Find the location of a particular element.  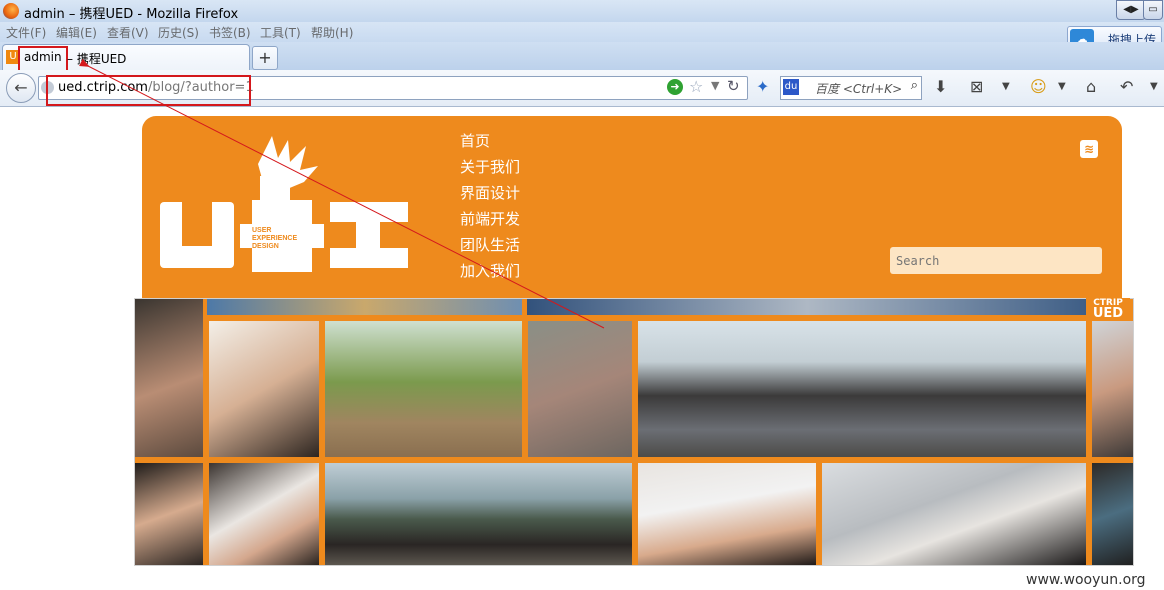

tab-bar: U admin – 携程UED is located at coordinates (582, 57).